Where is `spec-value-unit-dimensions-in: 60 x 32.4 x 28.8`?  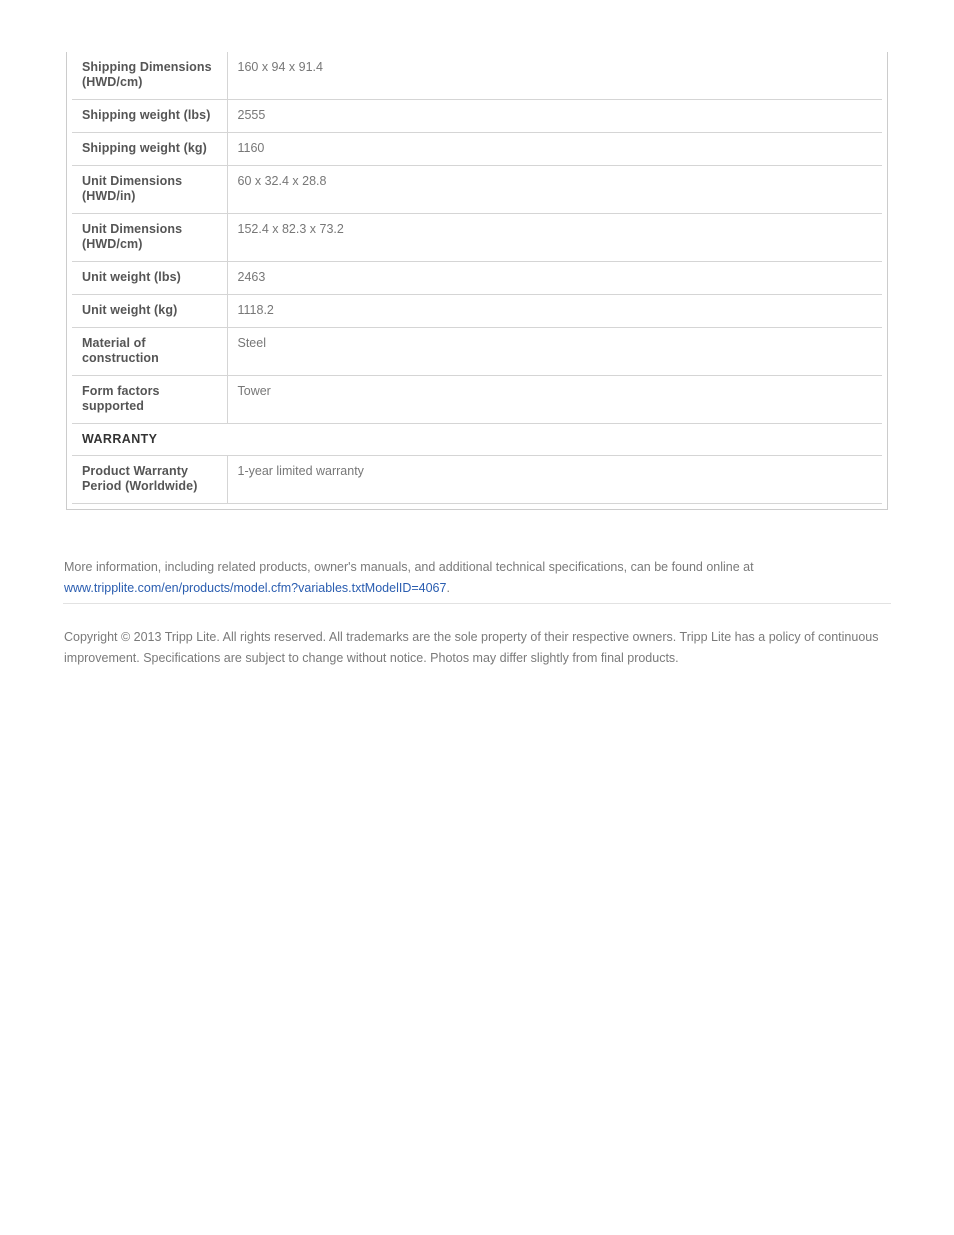
spec-value-unit-dimensions-in: 60 x 32.4 x 28.8 is located at coordinates (554, 189).